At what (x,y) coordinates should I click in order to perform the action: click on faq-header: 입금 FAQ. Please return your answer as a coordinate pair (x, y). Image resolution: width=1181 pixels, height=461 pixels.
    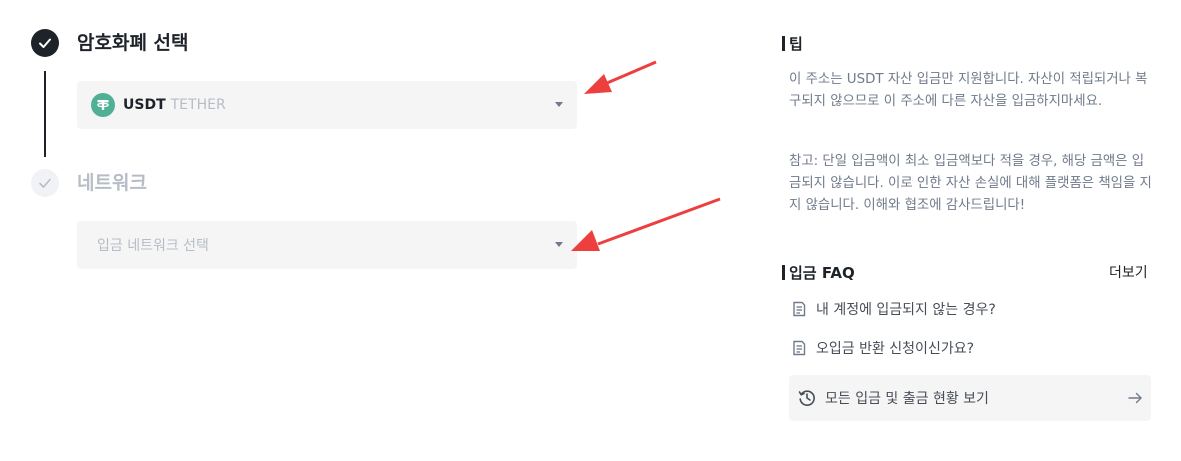
    Looking at the image, I should click on (818, 272).